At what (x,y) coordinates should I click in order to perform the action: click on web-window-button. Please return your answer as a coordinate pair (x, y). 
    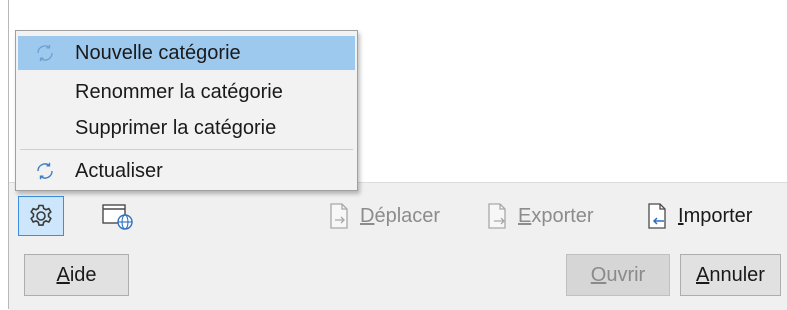
    Looking at the image, I should click on (117, 216).